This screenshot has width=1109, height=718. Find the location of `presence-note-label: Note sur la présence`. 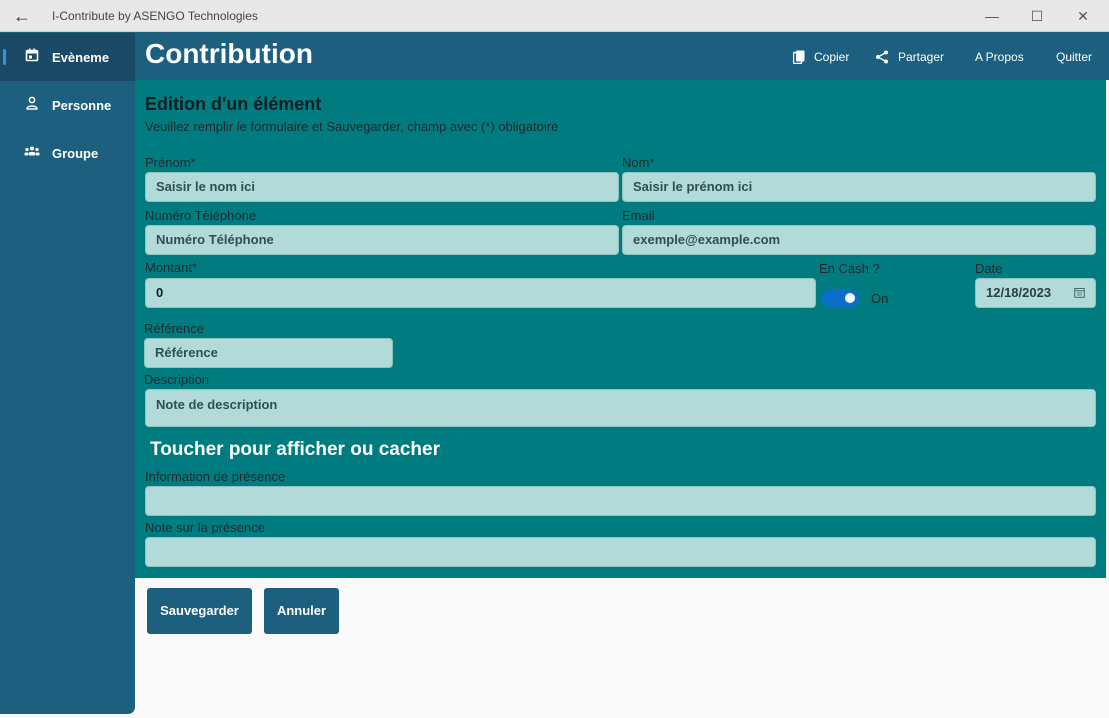

presence-note-label: Note sur la présence is located at coordinates (205, 527).